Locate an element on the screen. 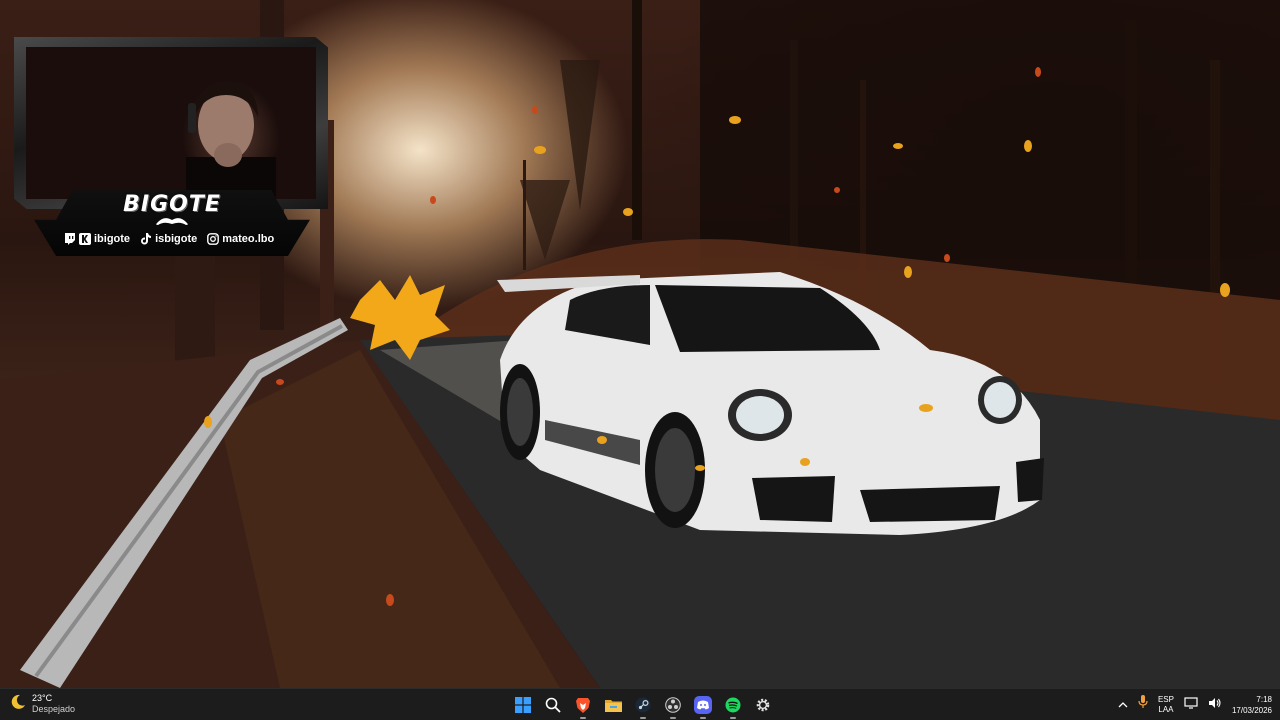  weather-widget: 23°C Despejado is located at coordinates (42, 704).